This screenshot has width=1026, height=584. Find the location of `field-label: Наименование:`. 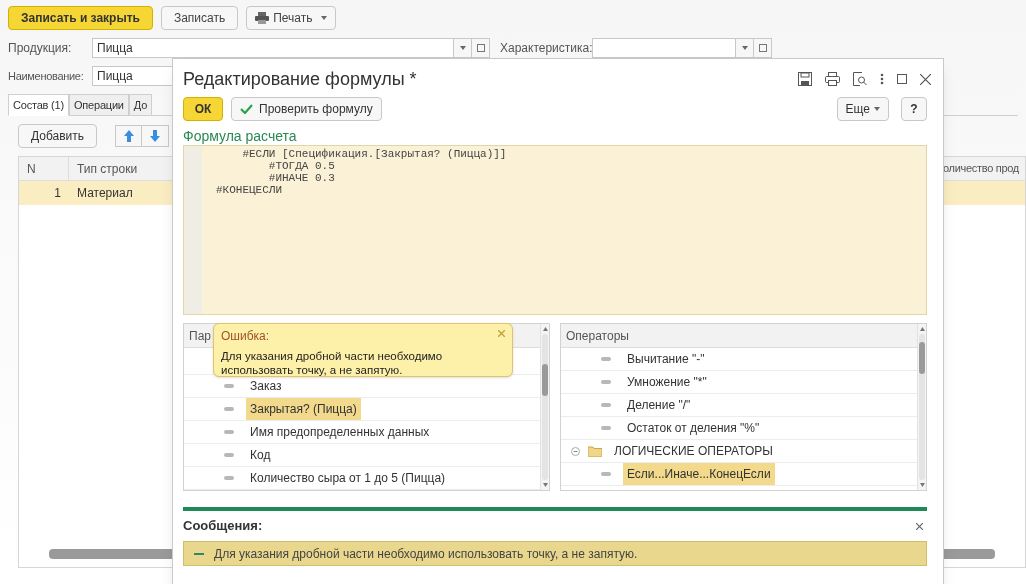

field-label: Наименование: is located at coordinates (46, 76).